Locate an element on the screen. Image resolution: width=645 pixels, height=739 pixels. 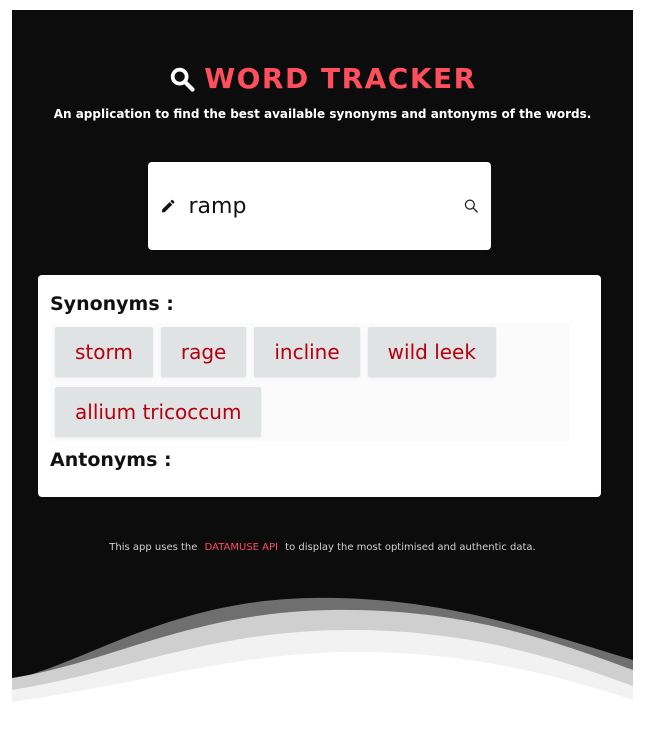
synonym-chip: storm is located at coordinates (104, 352).